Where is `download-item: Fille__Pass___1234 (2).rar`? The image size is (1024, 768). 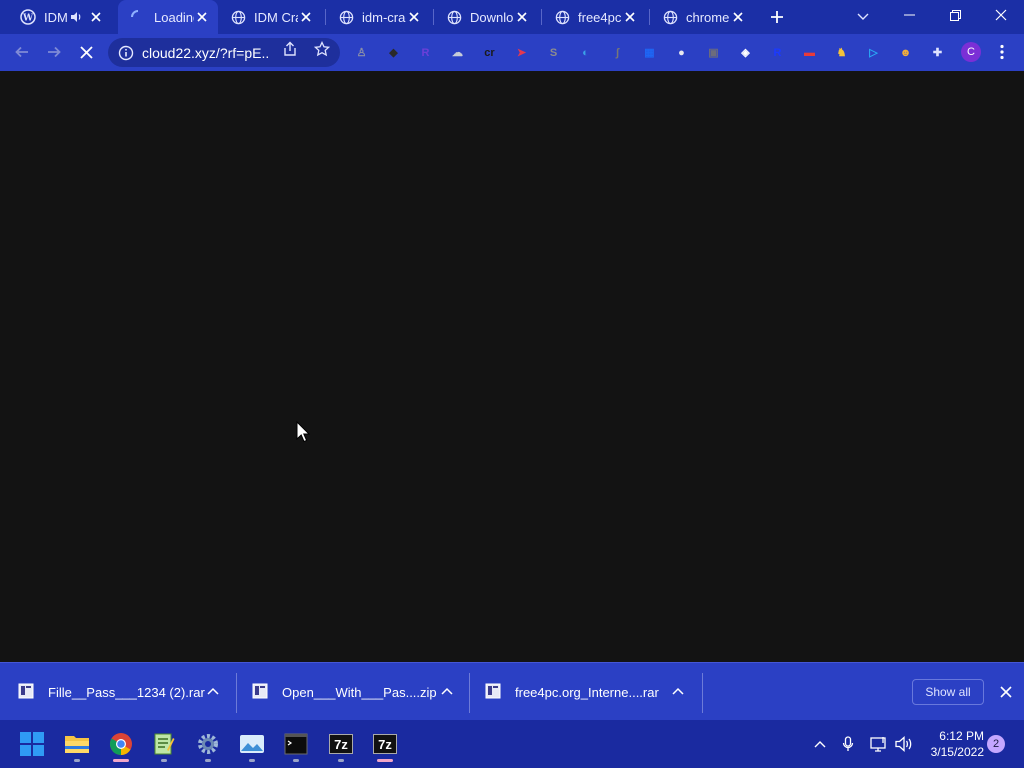
download-item: Fille__Pass___1234 (2).rar is located at coordinates (123, 692).